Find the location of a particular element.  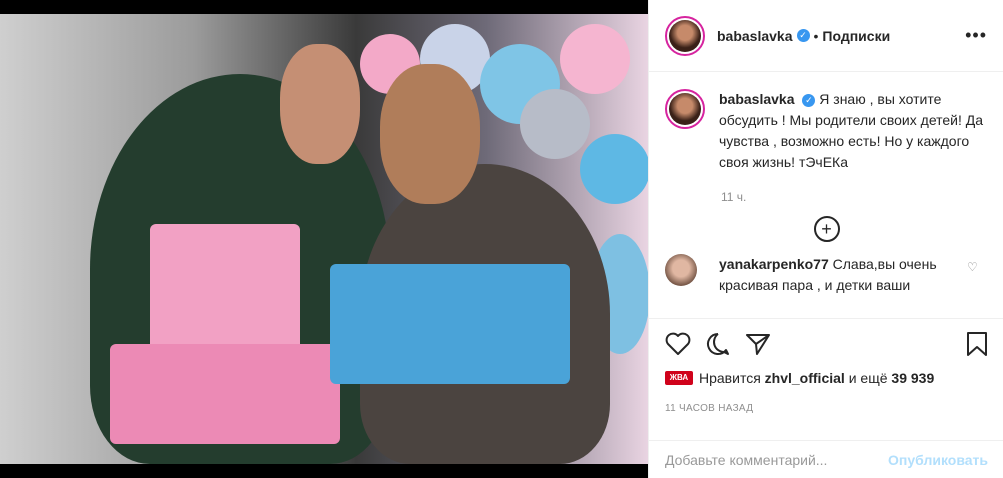

likes-count: 39 939 is located at coordinates (912, 378).